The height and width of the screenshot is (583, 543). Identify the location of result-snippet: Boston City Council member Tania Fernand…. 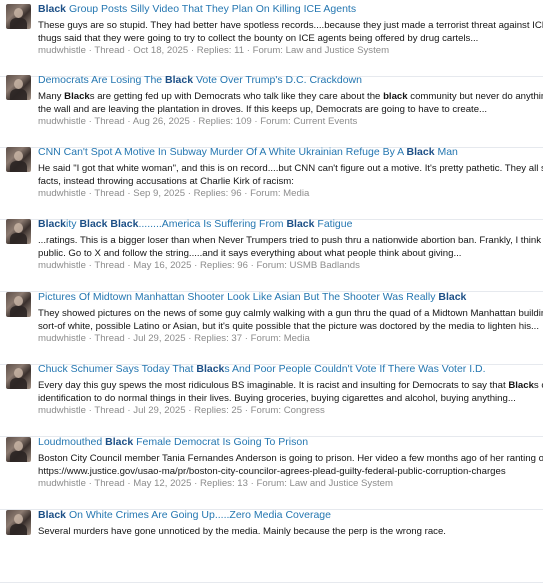
(290, 465).